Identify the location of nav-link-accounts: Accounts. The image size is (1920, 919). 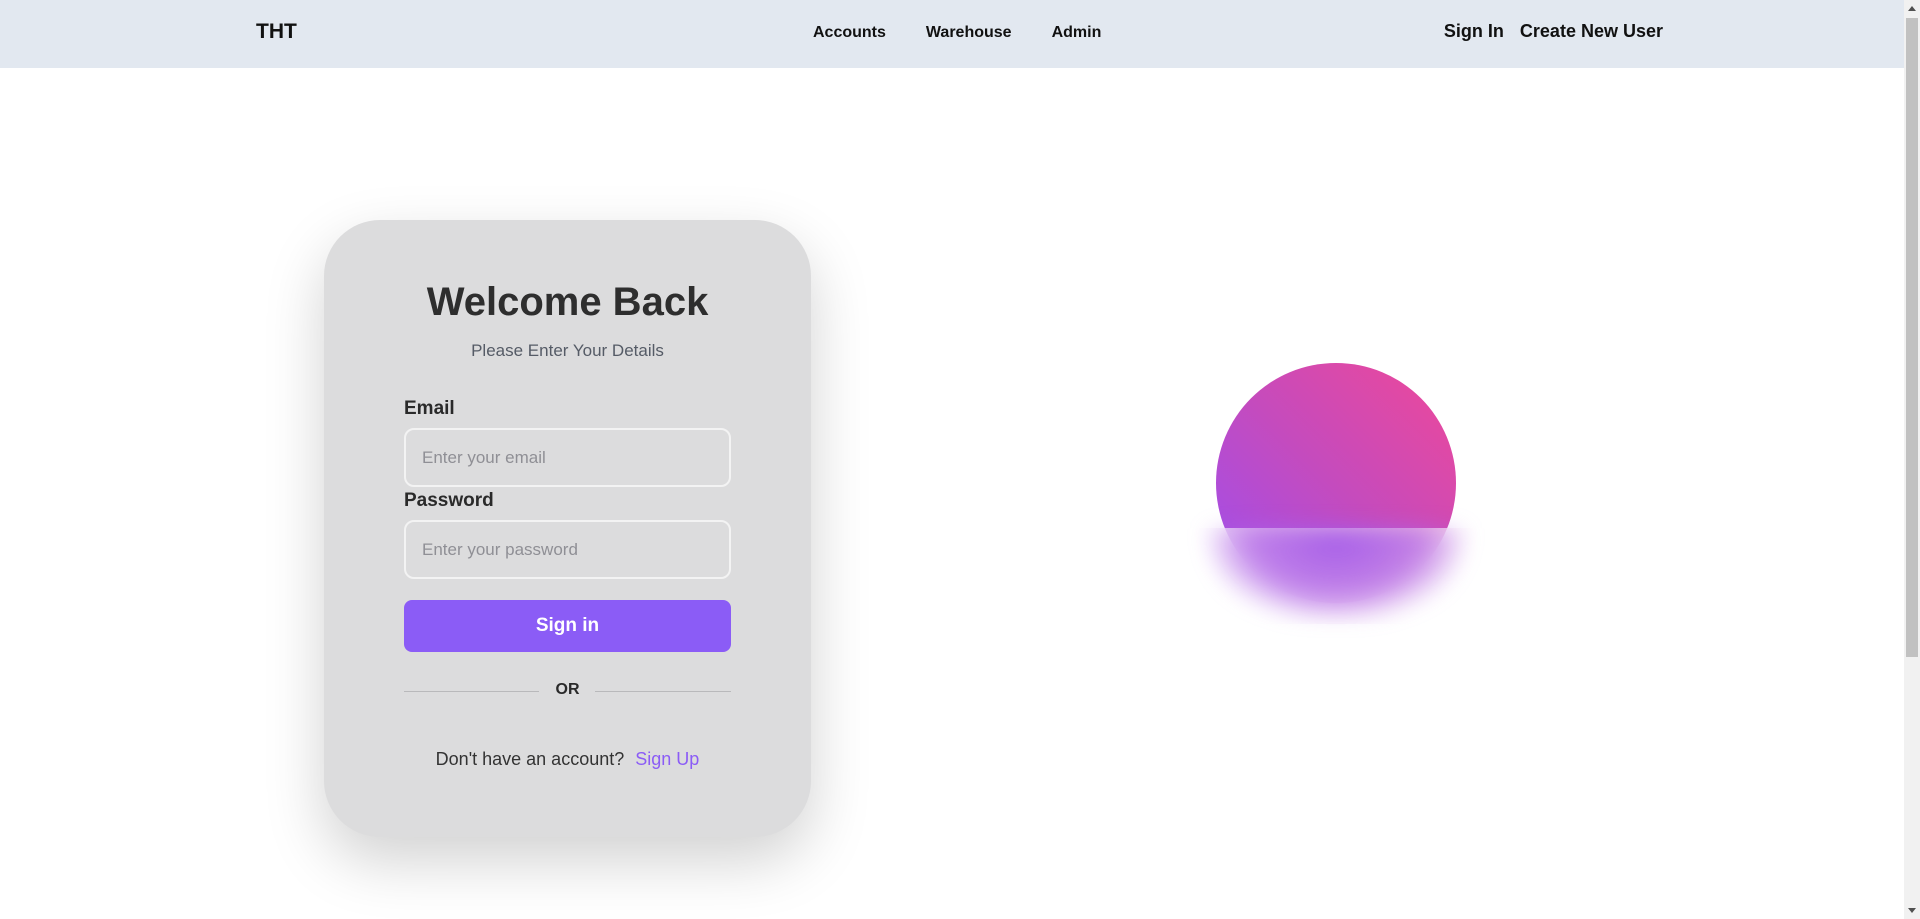
(849, 33).